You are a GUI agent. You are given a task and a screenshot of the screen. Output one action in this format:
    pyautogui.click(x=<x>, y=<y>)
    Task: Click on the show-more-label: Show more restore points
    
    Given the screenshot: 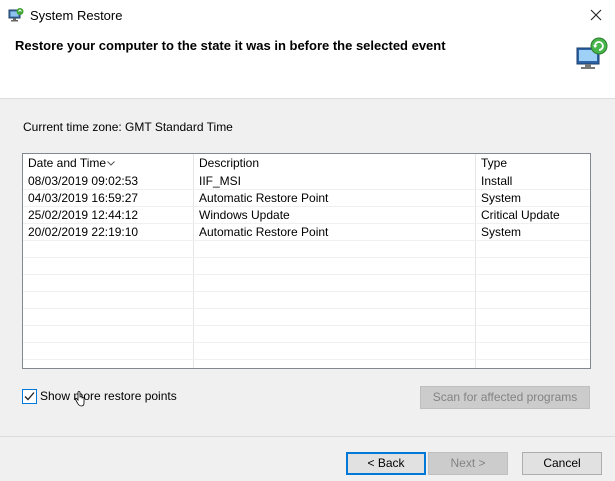 What is the action you would take?
    pyautogui.click(x=108, y=396)
    